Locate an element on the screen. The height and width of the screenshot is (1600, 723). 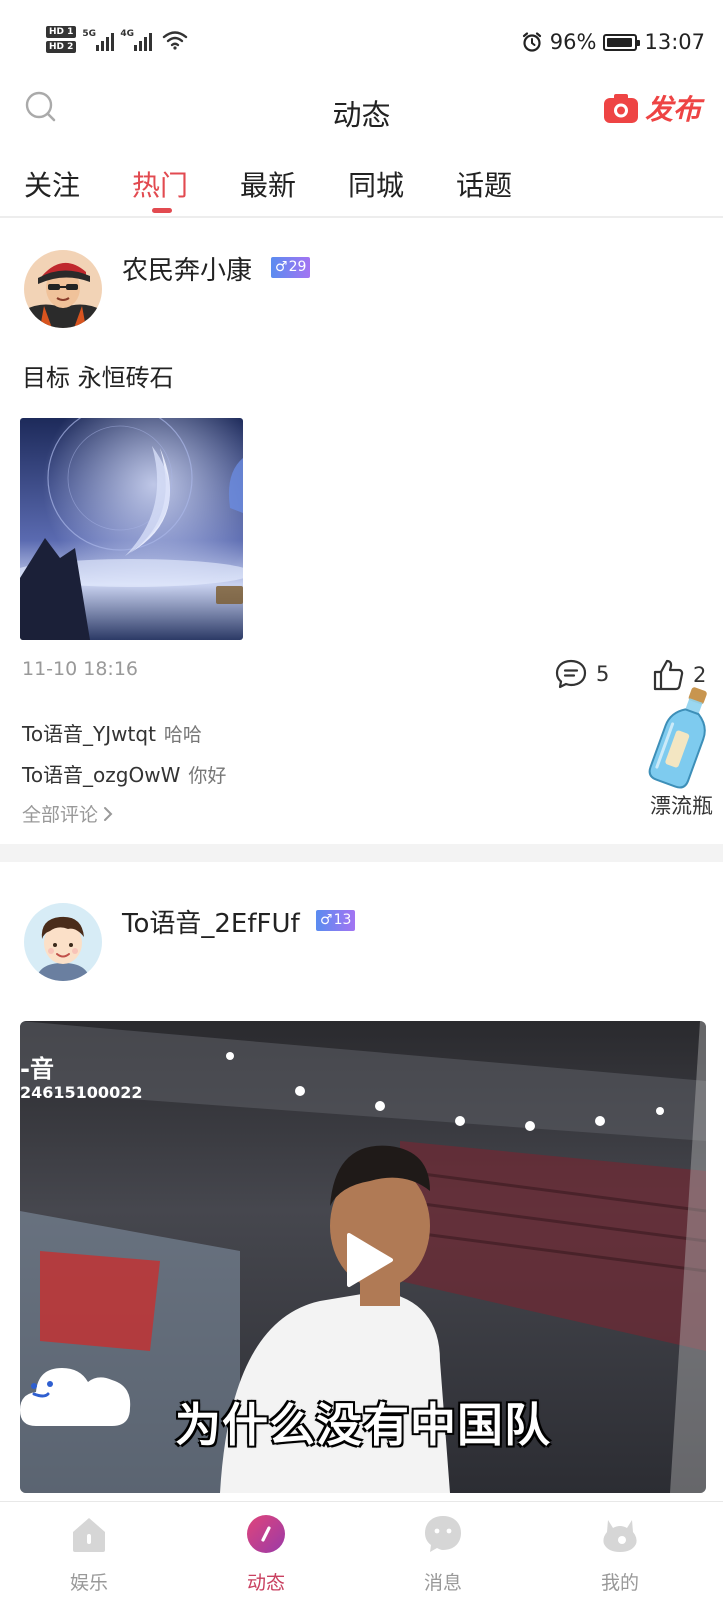
status-bar: HD 1 HD 2 5G 4G 96% 13:07 is located at coordinates (361, 40).